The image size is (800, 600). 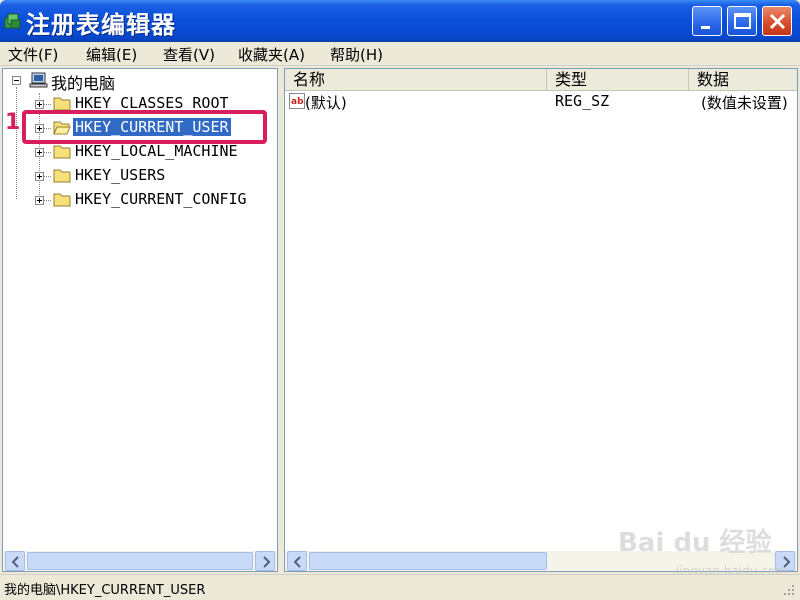 What do you see at coordinates (13, 122) in the screenshot?
I see `step-number: 1` at bounding box center [13, 122].